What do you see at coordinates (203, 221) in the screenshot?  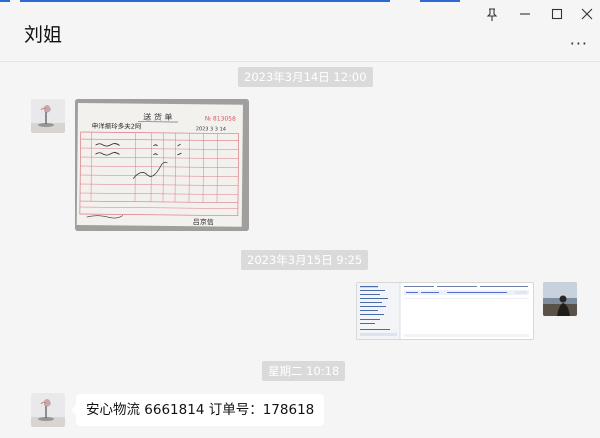 I see `signature-handwriting: 吕京信` at bounding box center [203, 221].